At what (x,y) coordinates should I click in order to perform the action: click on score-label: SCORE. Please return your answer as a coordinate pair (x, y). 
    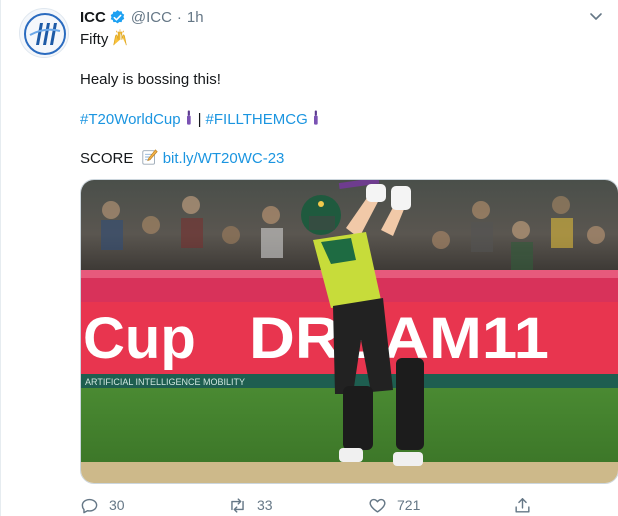
    Looking at the image, I should click on (107, 158).